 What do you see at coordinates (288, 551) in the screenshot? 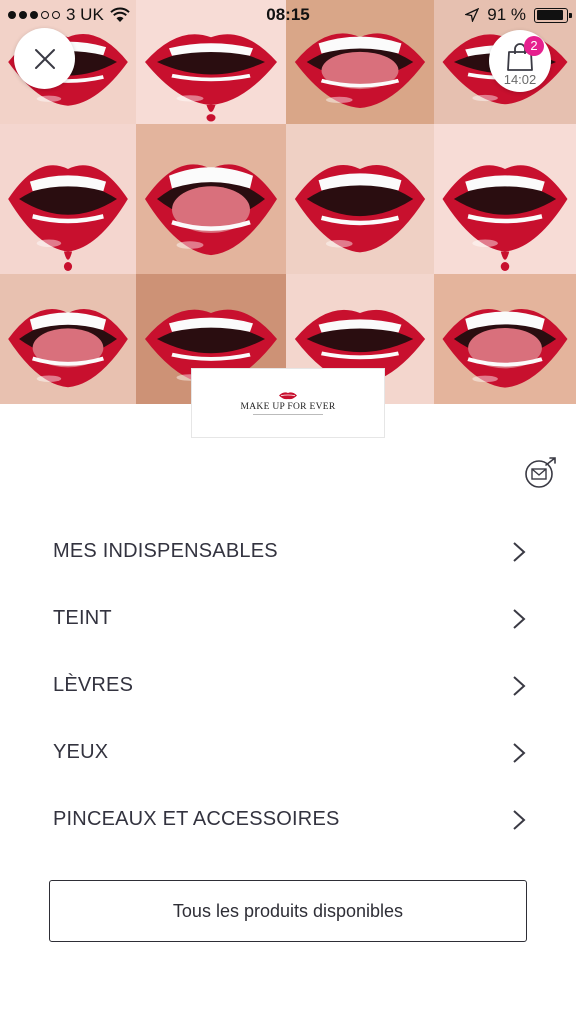
I see `menu-item-mes-indispensables: MES INDISPENSABLES` at bounding box center [288, 551].